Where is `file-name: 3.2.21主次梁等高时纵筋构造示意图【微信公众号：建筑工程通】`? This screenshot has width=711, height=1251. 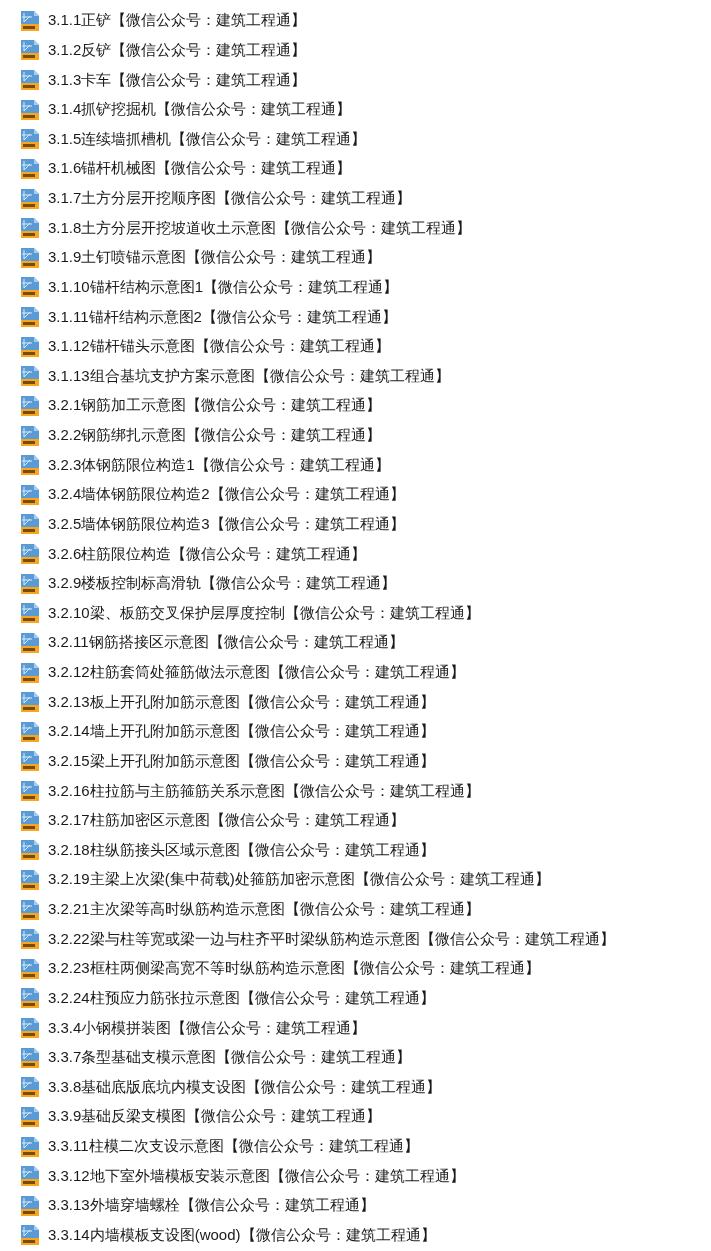
file-name: 3.2.21主次梁等高时纵筋构造示意图【微信公众号：建筑工程通】 is located at coordinates (264, 910).